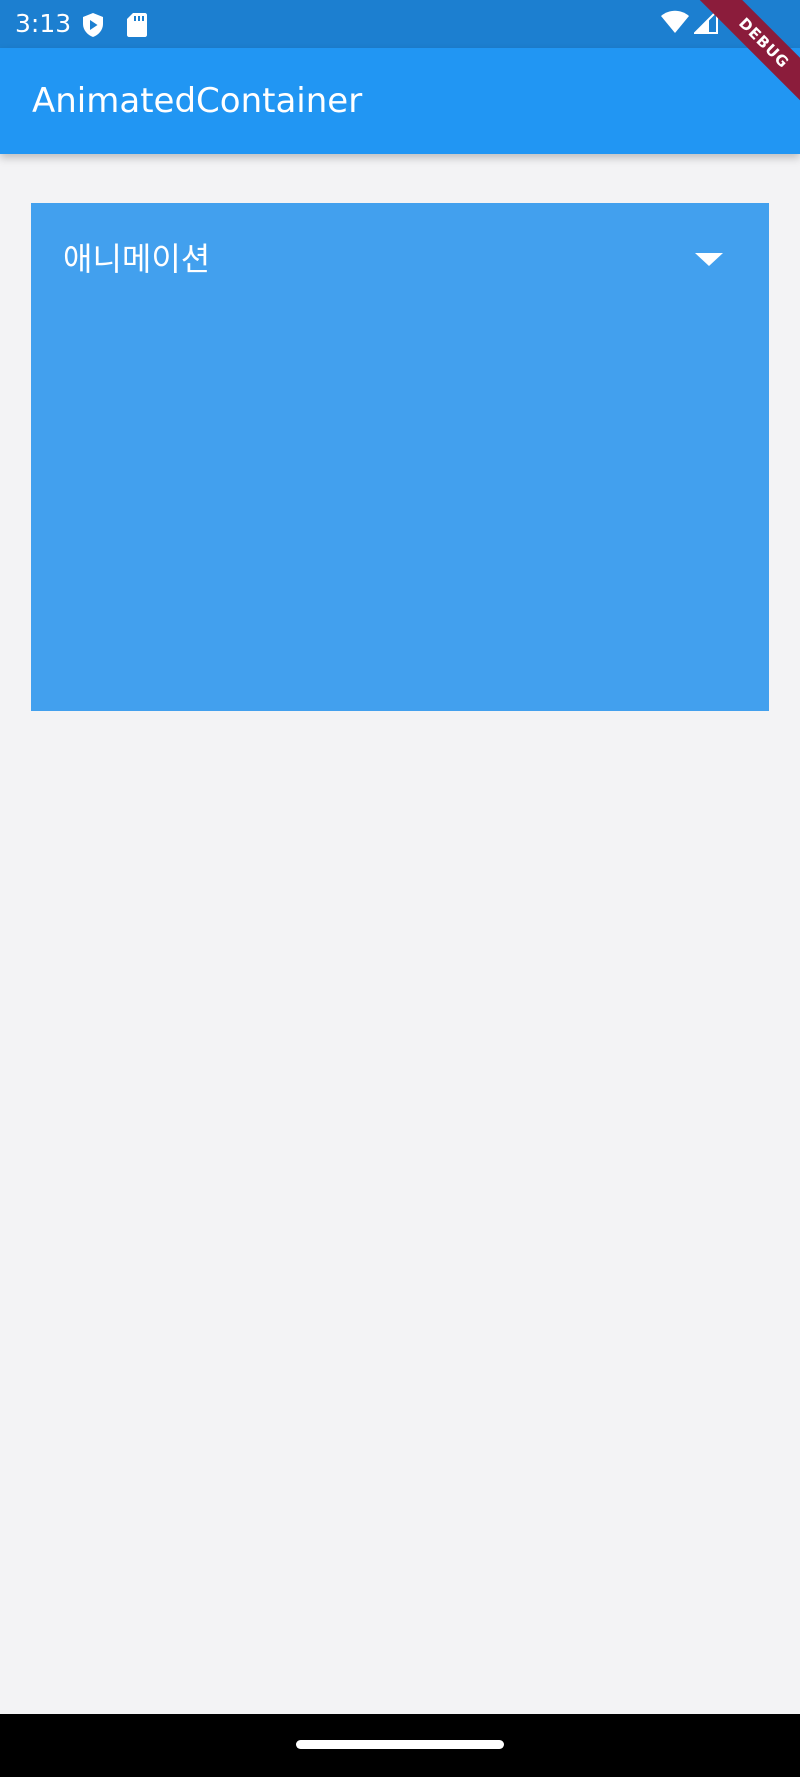  Describe the element at coordinates (675, 24) in the screenshot. I see `wifi-icon` at that location.